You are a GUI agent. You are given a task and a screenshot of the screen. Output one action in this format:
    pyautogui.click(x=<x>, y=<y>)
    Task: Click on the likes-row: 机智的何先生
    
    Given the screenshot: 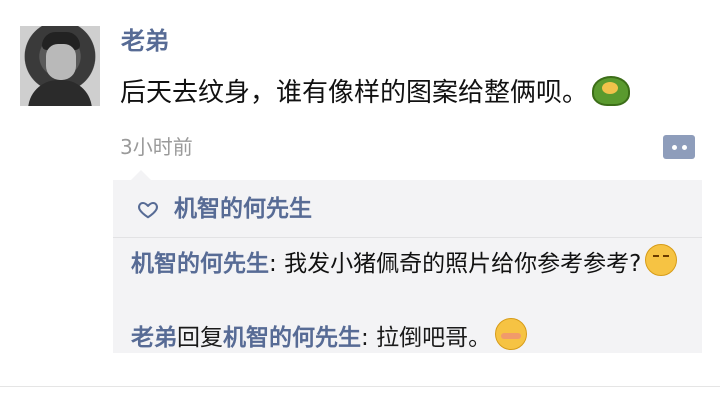 What is the action you would take?
    pyautogui.click(x=407, y=209)
    